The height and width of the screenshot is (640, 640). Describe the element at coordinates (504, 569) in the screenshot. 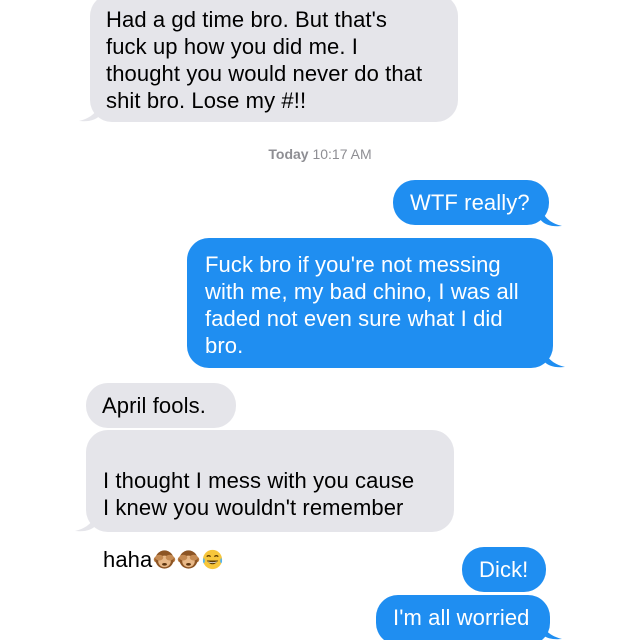

I see `outgoing-message-bubble: Dick!` at that location.